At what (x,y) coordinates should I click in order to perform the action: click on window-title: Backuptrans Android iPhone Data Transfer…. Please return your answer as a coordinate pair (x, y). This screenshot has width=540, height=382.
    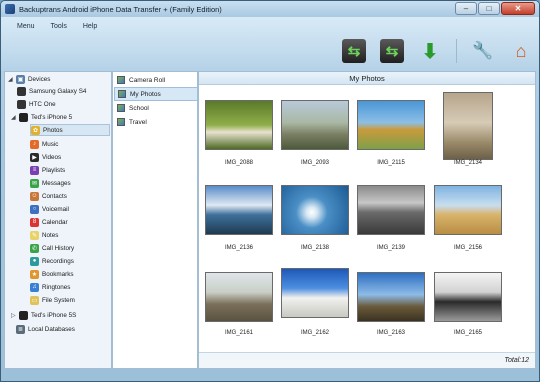
    Looking at the image, I should click on (120, 9).